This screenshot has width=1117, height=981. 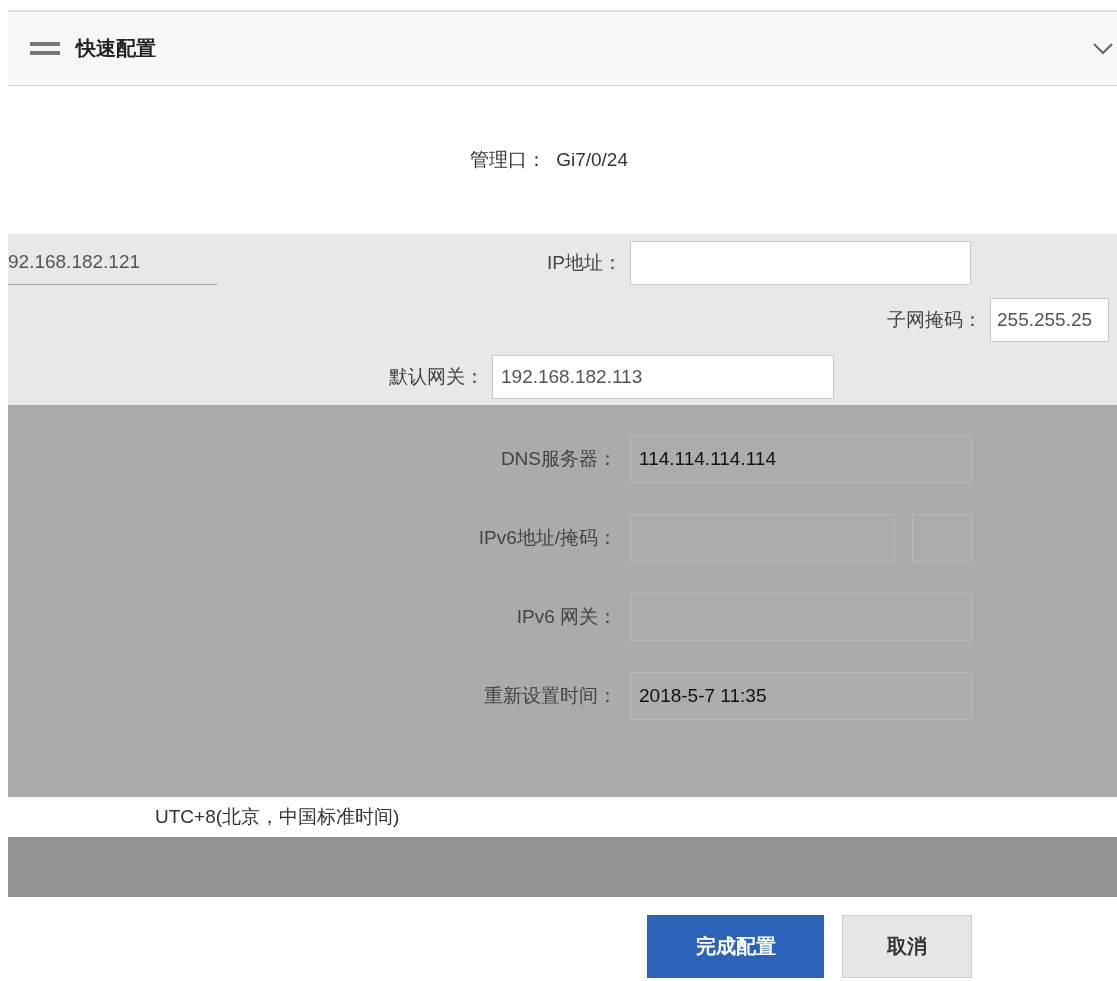 I want to click on header-title: 快速配置, so click(x=116, y=48).